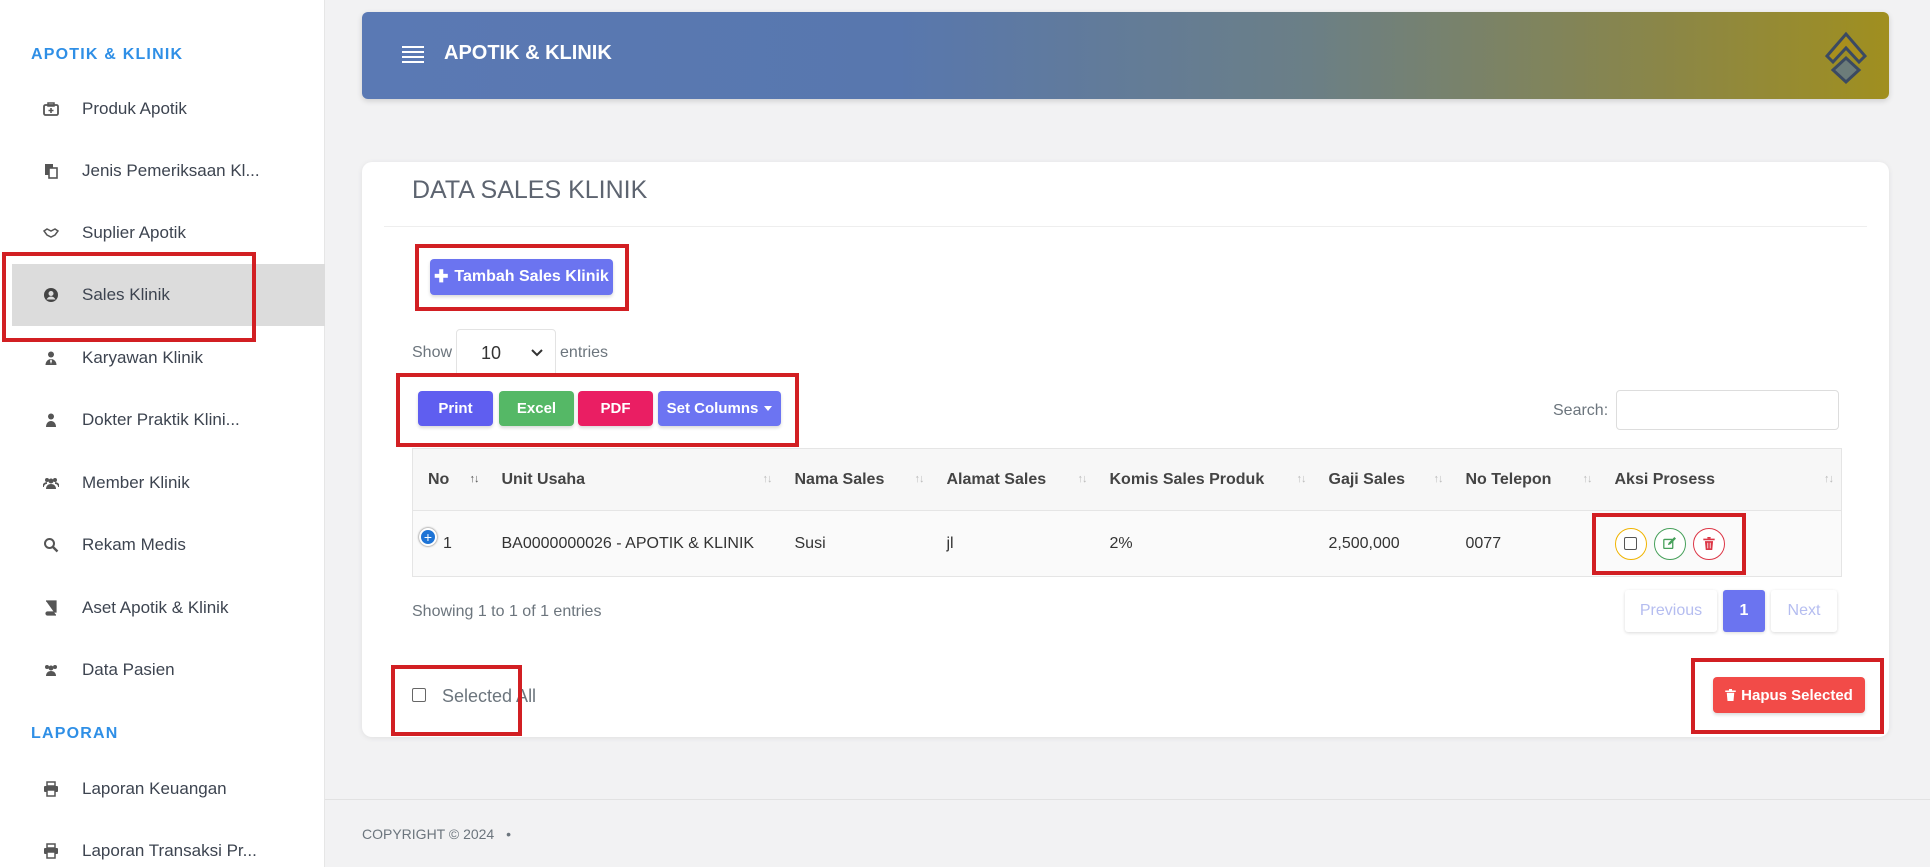 The width and height of the screenshot is (1930, 867). I want to click on edit-icon, so click(1670, 543).